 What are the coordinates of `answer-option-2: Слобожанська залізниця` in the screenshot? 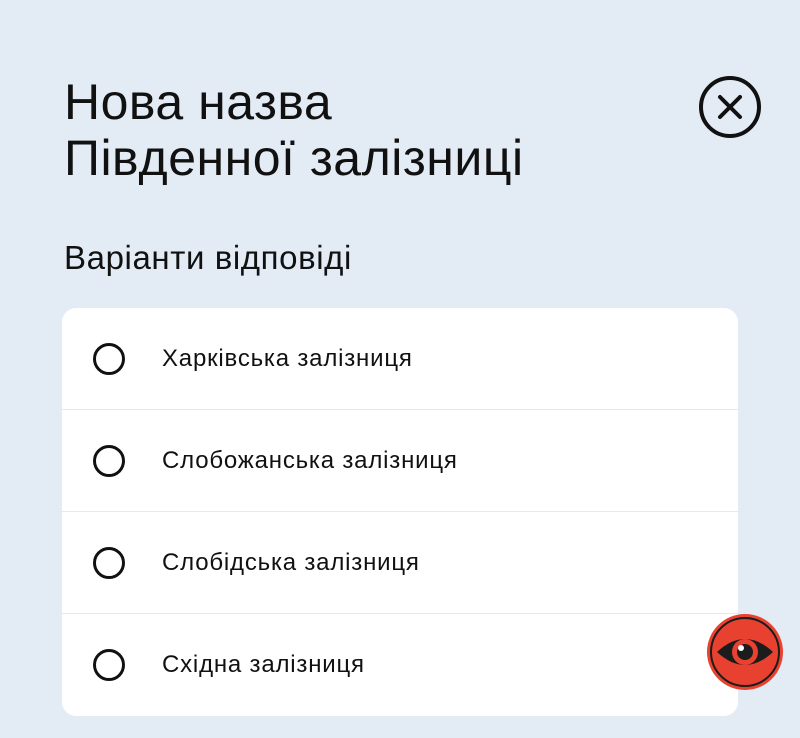 It's located at (400, 461).